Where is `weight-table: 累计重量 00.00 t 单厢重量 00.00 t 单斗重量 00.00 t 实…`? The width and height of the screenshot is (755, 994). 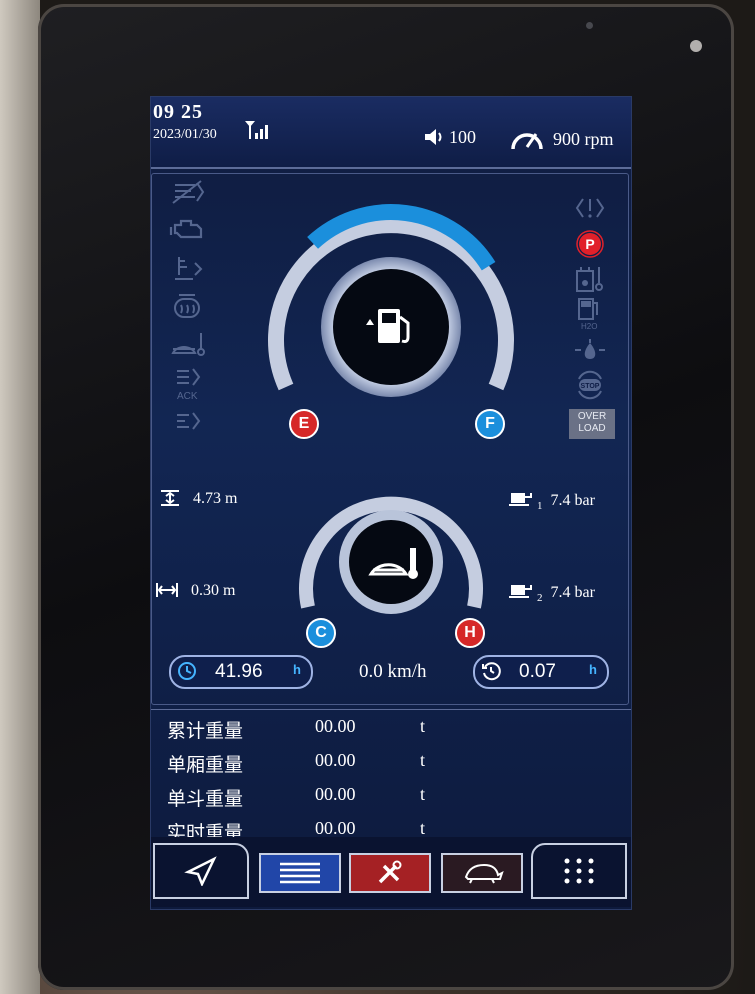
weight-table: 累计重量 00.00 t 单厢重量 00.00 t 单斗重量 00.00 t 实… is located at coordinates (391, 777).